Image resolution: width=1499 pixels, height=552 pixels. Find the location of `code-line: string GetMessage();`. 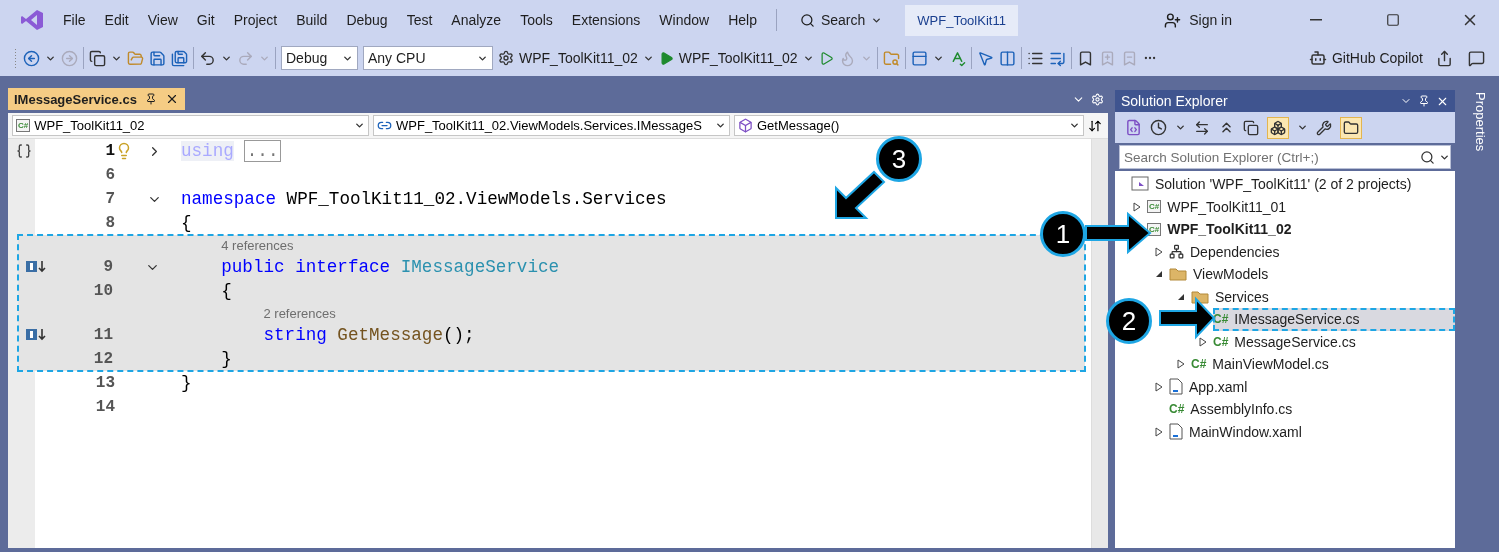

code-line: string GetMessage(); is located at coordinates (368, 335).